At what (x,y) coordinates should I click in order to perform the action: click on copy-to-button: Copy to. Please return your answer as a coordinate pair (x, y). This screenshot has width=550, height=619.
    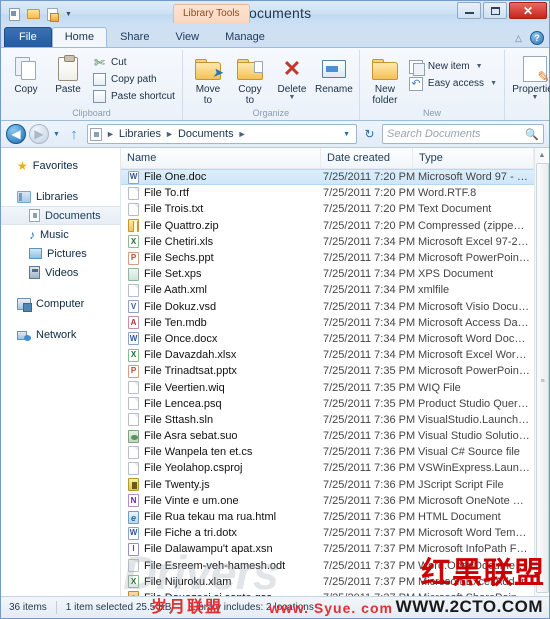
    Looking at the image, I should click on (250, 80).